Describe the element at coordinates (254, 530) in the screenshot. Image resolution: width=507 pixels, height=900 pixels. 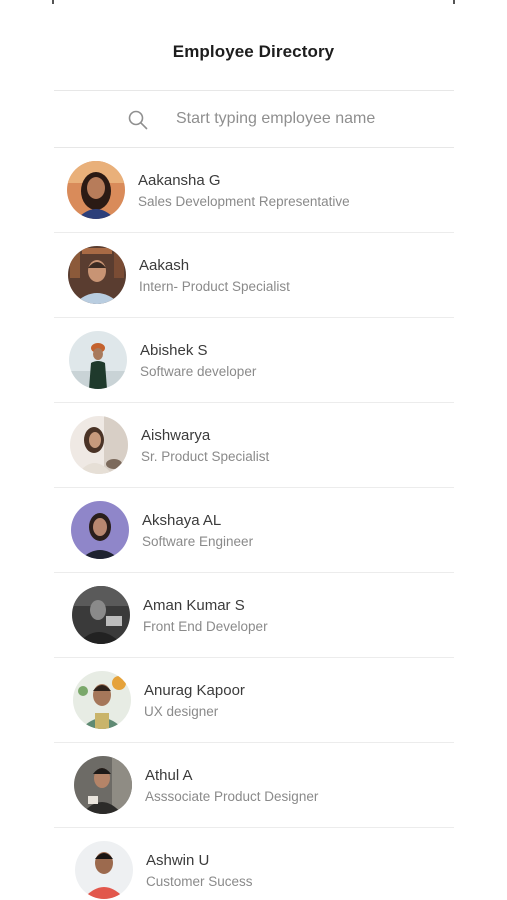
I see `employee-list-item: Akshaya AL Software Engineer` at that location.